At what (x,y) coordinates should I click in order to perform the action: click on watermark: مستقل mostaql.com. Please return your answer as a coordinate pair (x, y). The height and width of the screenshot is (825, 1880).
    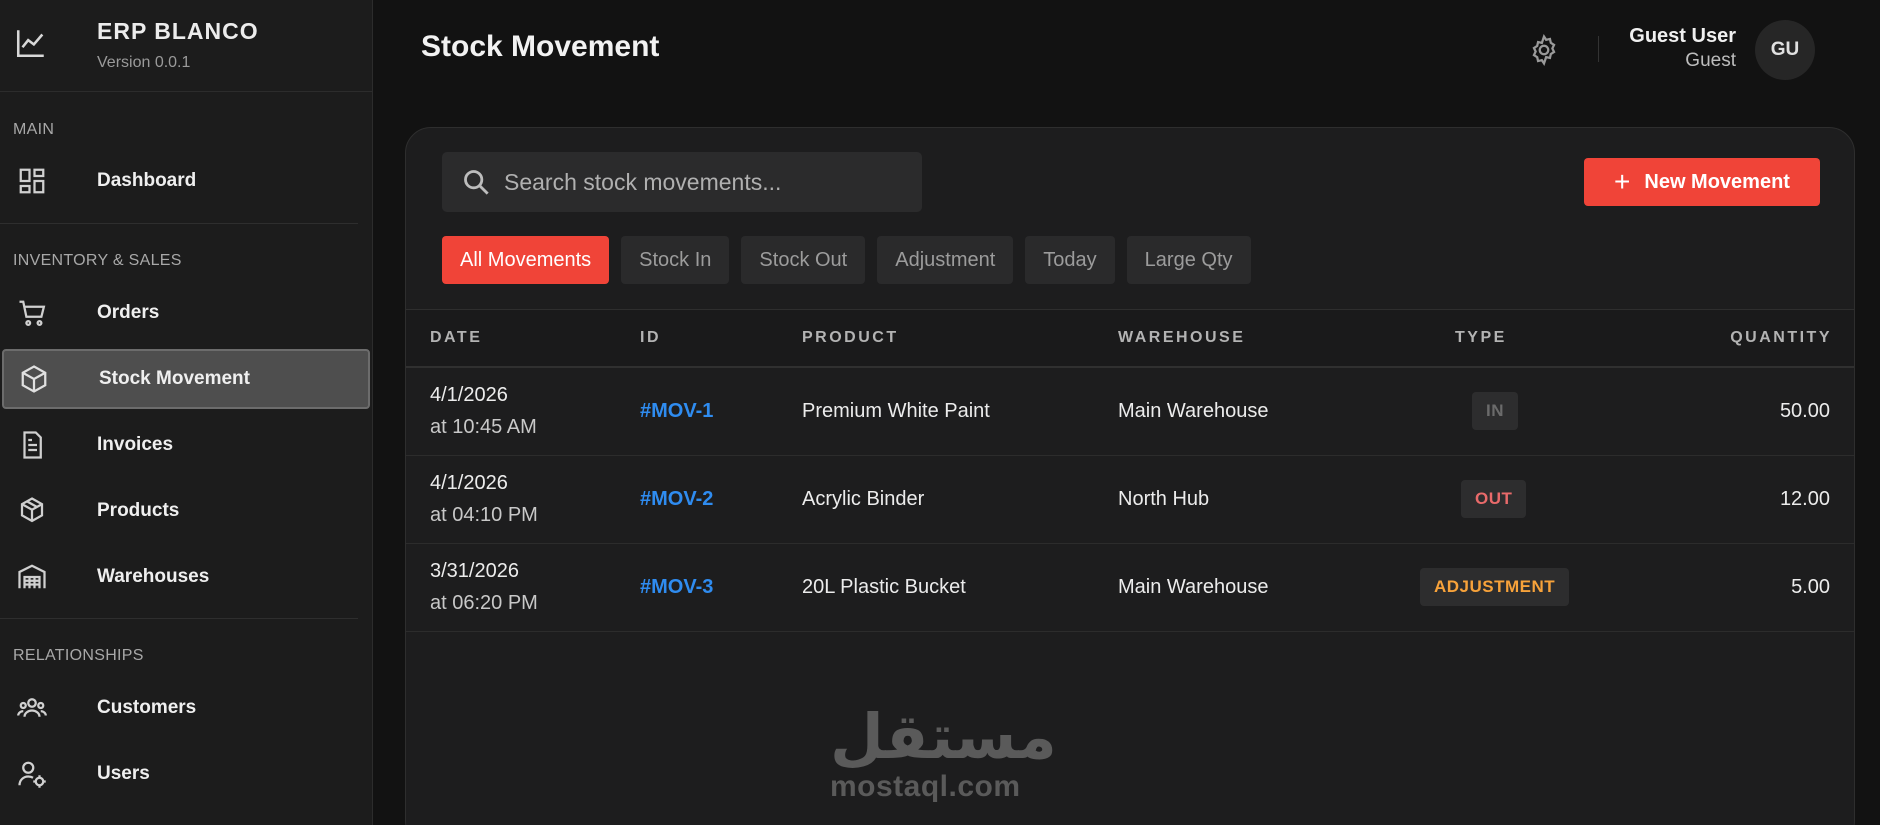
    Looking at the image, I should click on (938, 755).